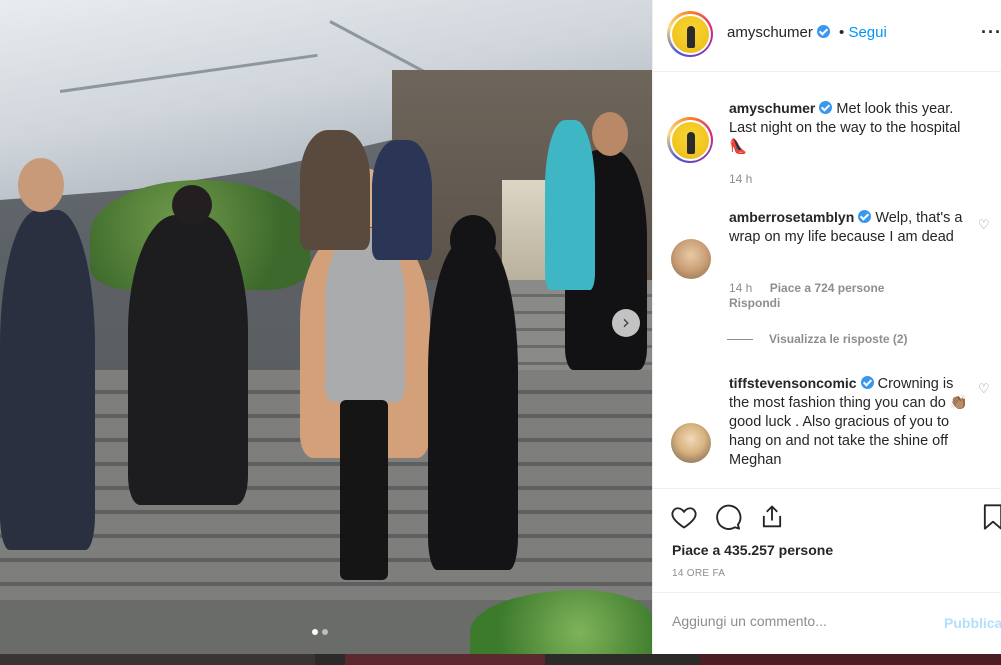 The height and width of the screenshot is (665, 1001). What do you see at coordinates (690, 140) in the screenshot?
I see `caption-avatar` at bounding box center [690, 140].